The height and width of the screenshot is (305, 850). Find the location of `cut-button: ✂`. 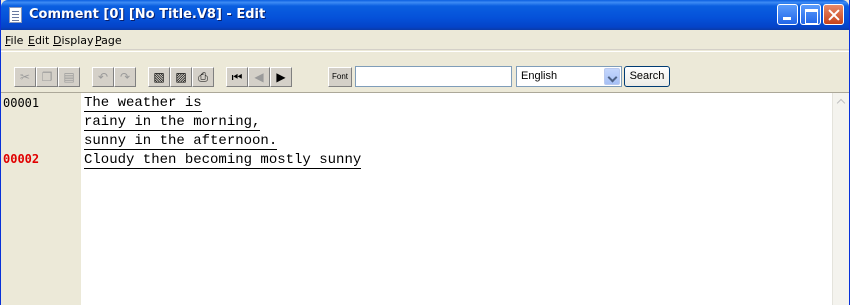

cut-button: ✂ is located at coordinates (25, 77).